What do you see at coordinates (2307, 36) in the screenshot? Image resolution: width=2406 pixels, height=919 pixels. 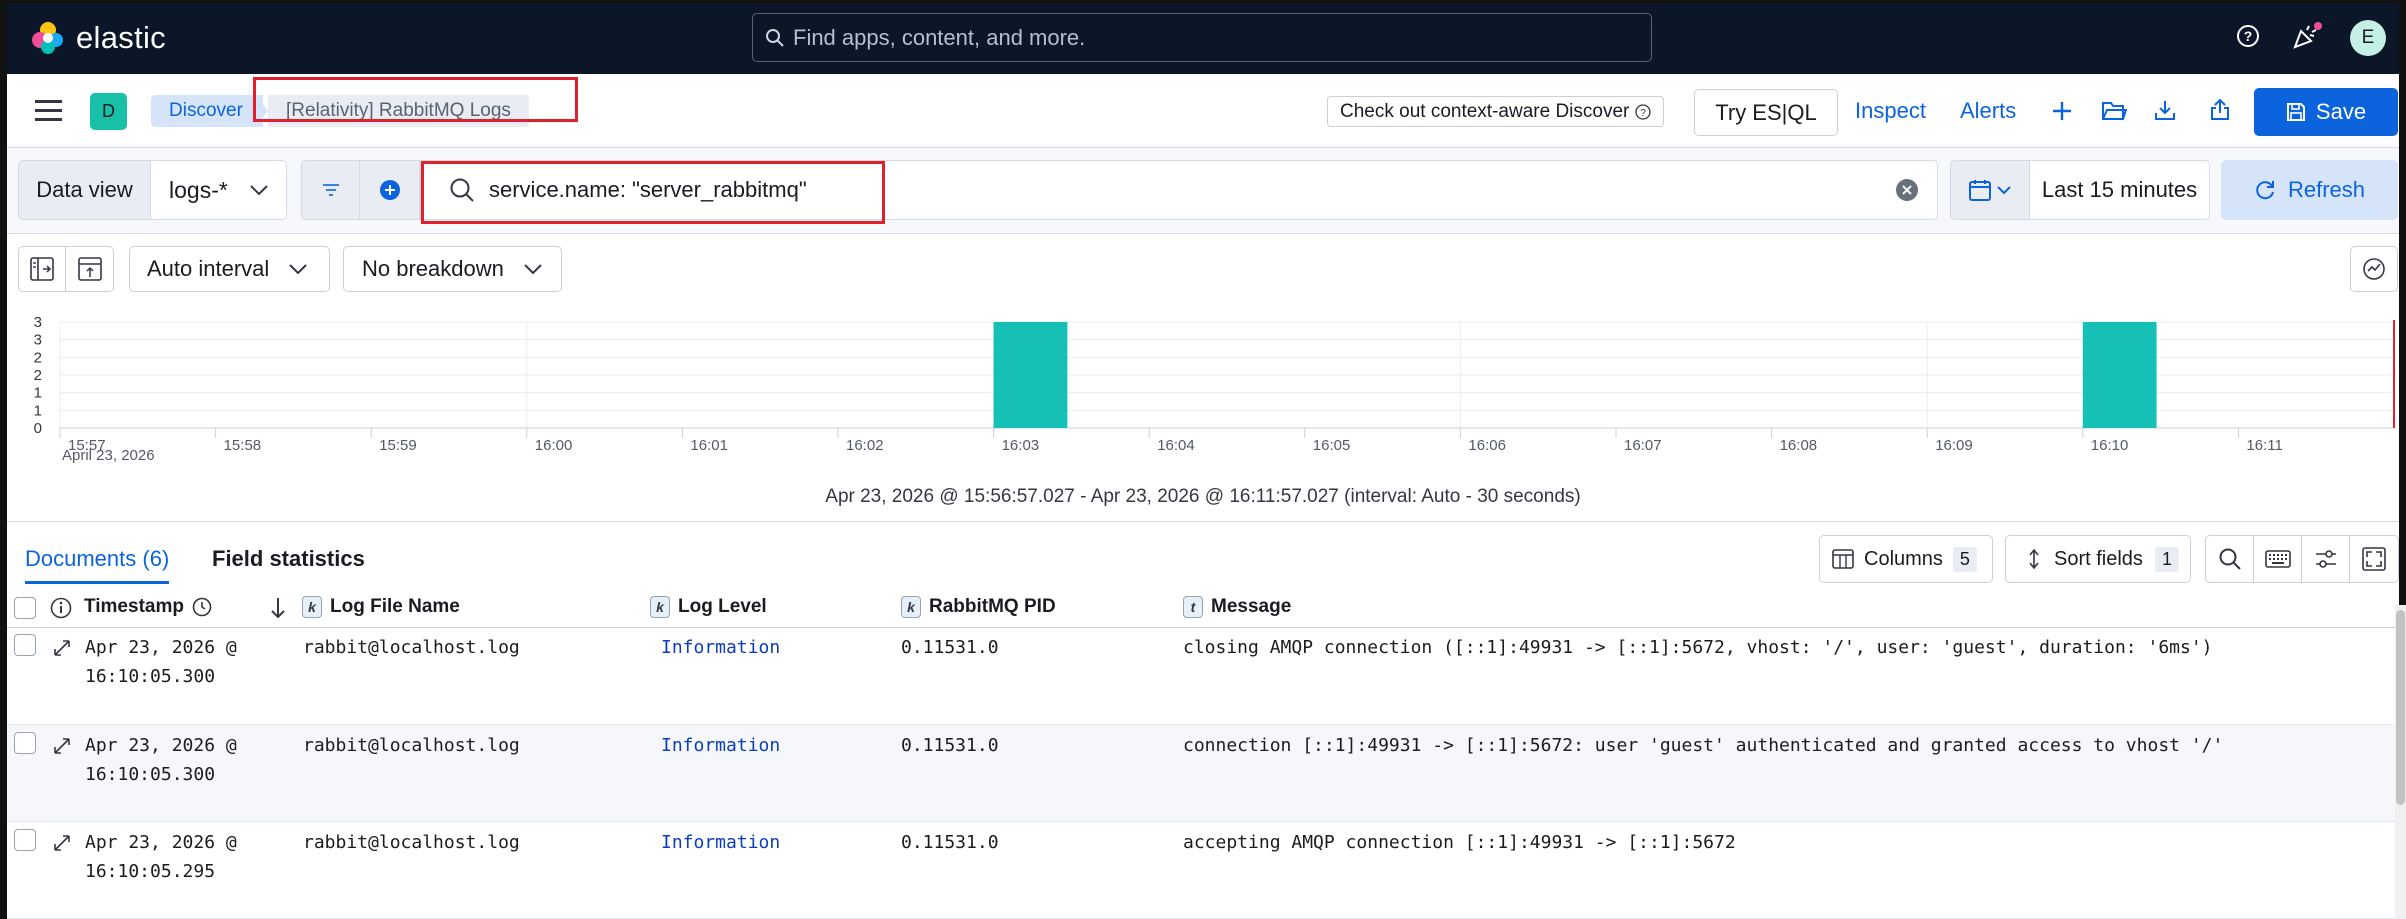 I see `news-feed-icon` at bounding box center [2307, 36].